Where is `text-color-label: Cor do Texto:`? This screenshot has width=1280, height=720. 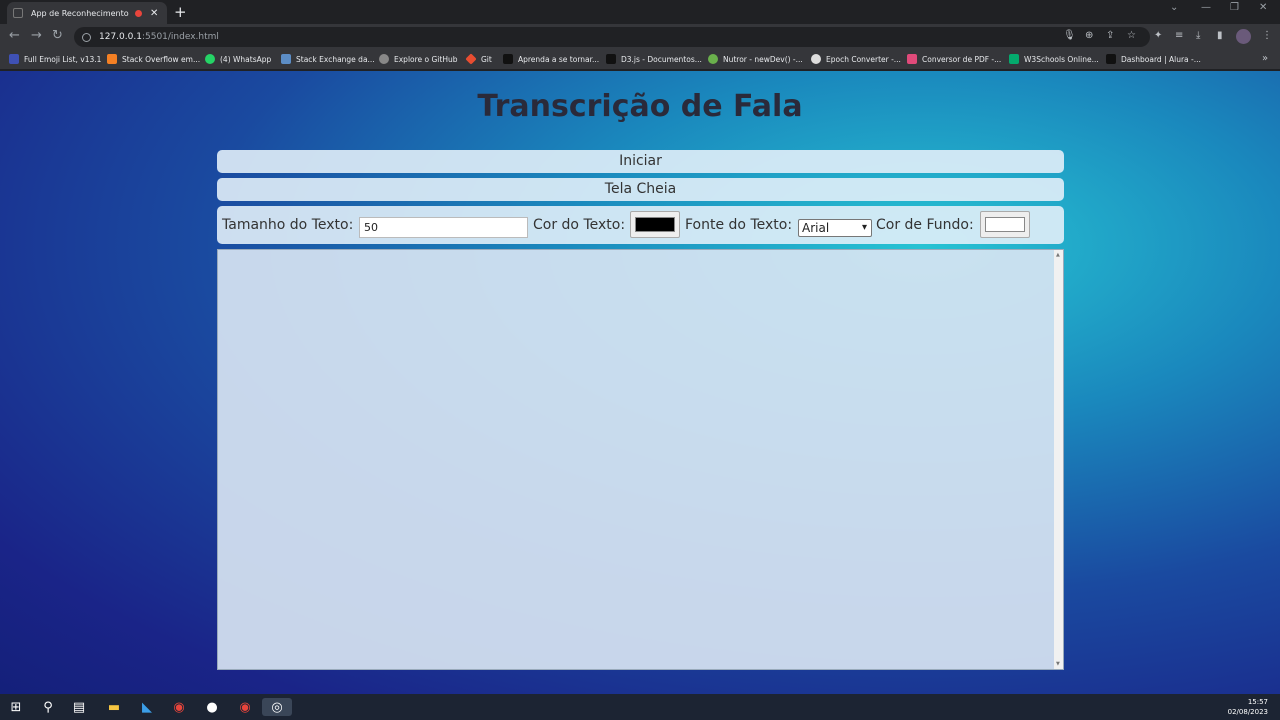
text-color-label: Cor do Texto: is located at coordinates (579, 225).